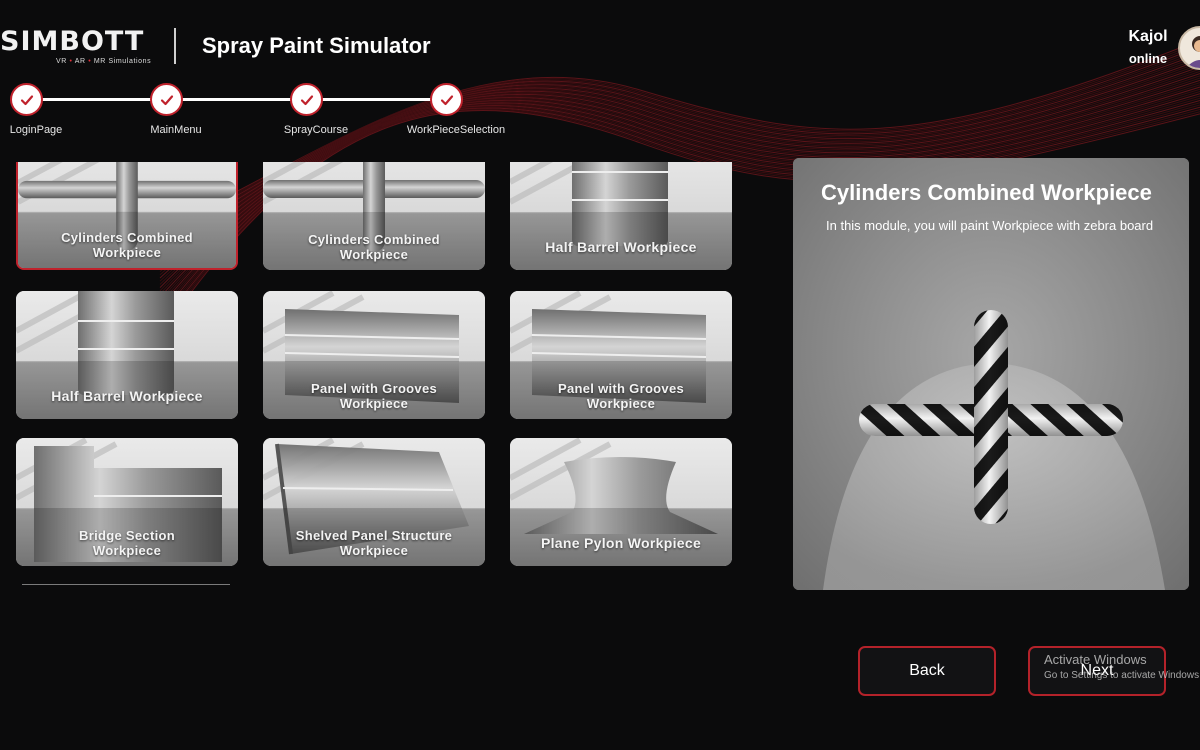 The width and height of the screenshot is (1200, 750). What do you see at coordinates (236, 99) in the screenshot?
I see `stepper-track` at bounding box center [236, 99].